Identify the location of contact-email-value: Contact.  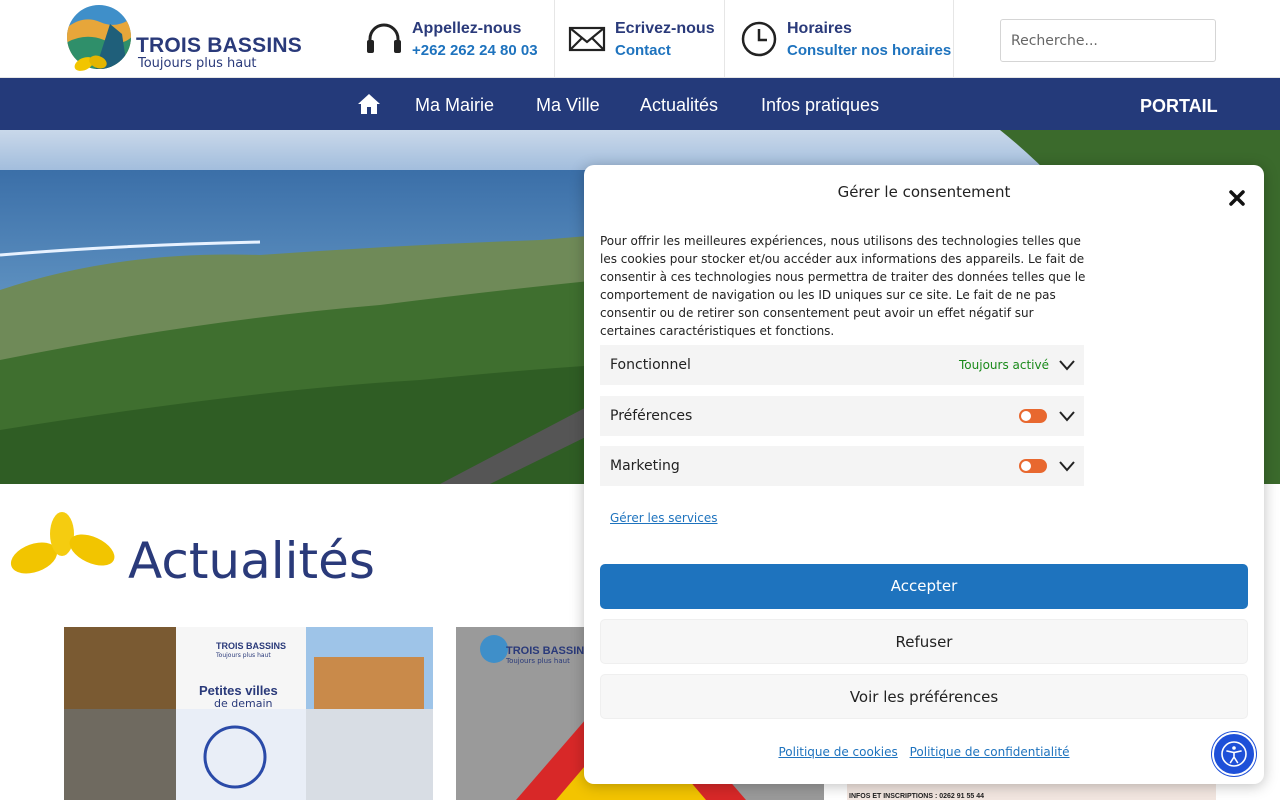
(665, 50).